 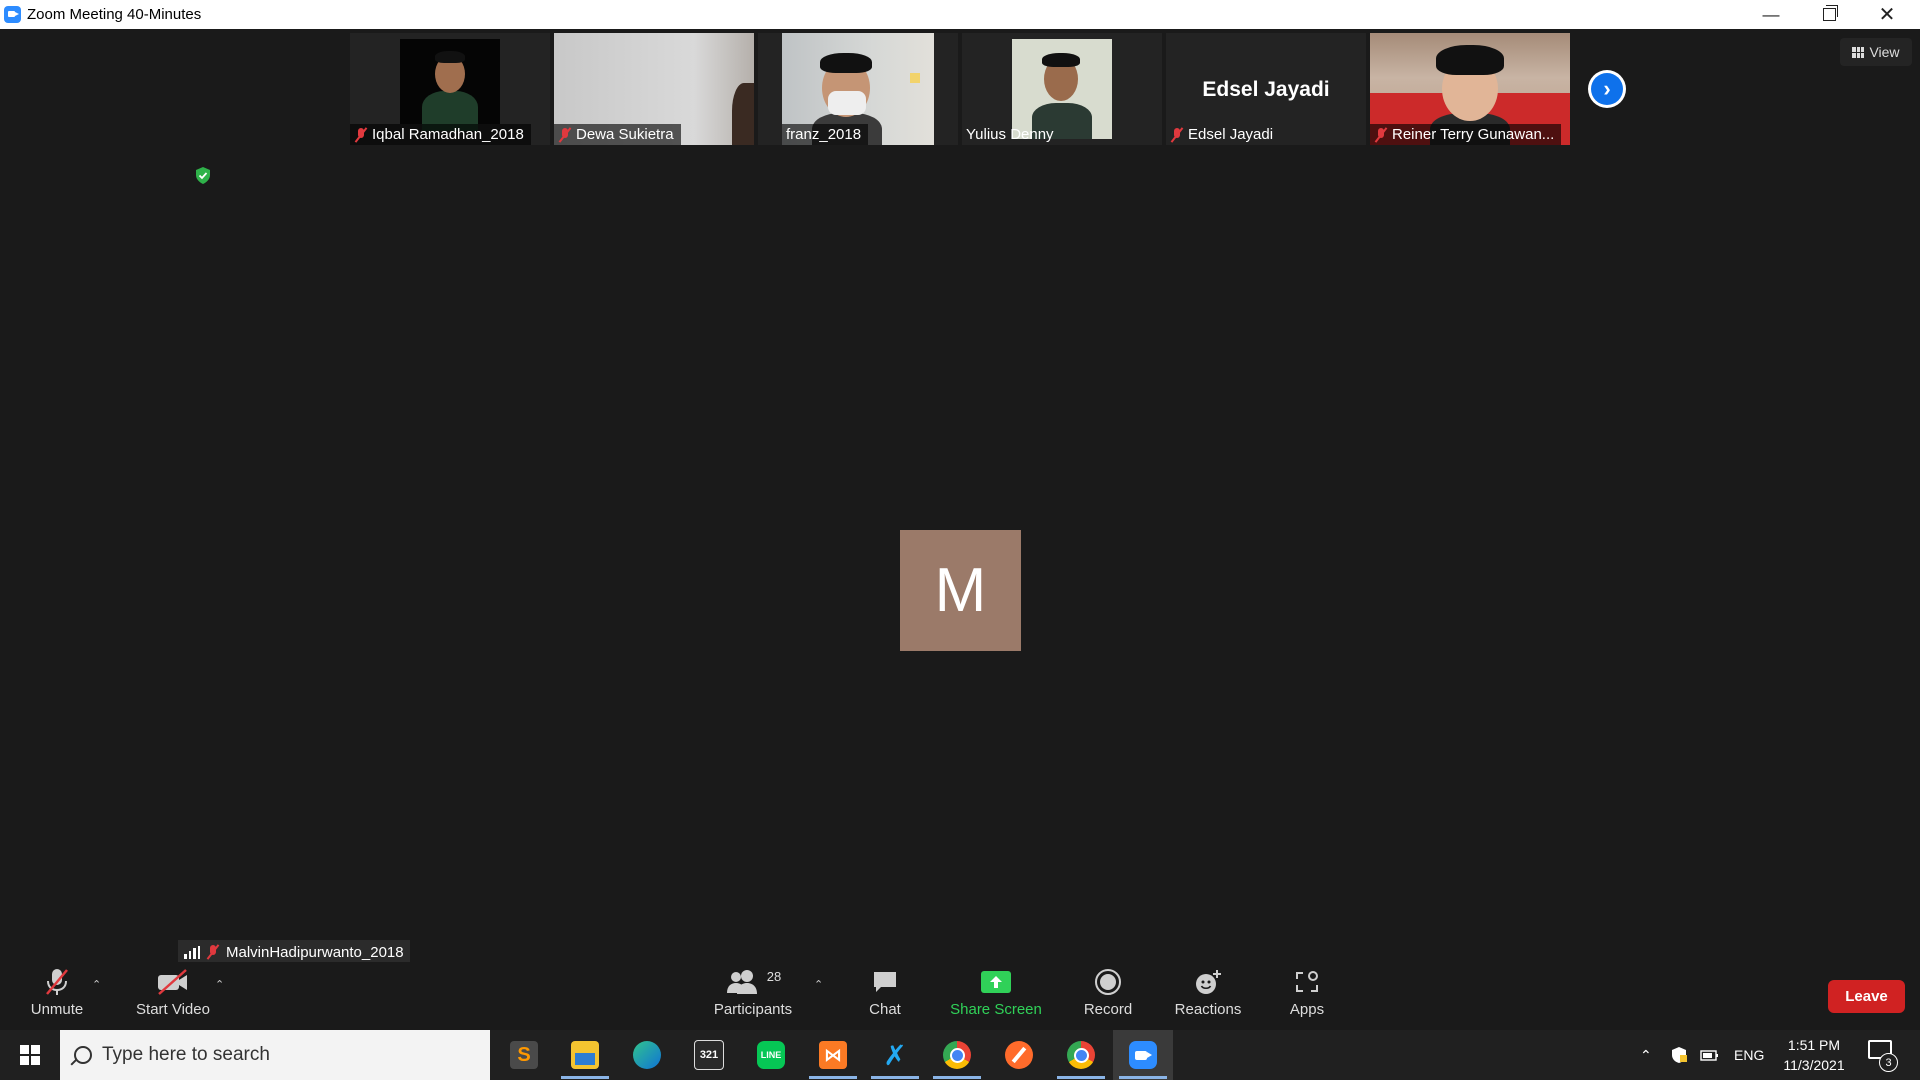 I want to click on participant-name: Yulius Denny, so click(x=1010, y=134).